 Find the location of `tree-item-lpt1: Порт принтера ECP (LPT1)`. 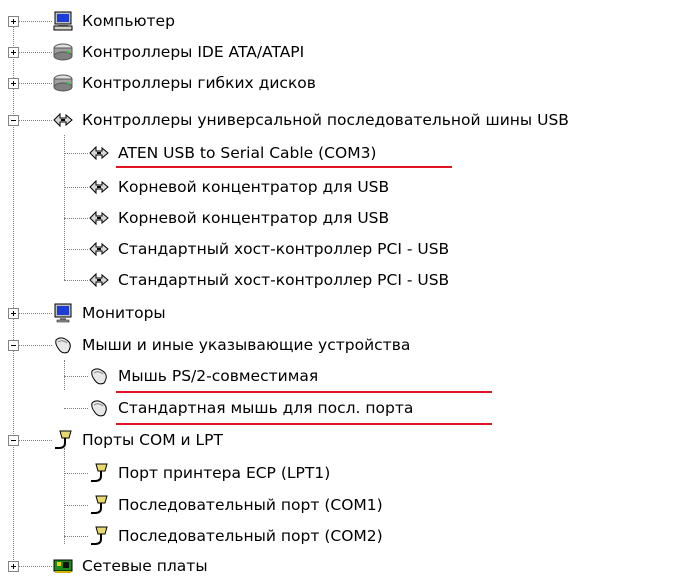

tree-item-lpt1: Порт принтера ECP (LPT1) is located at coordinates (343, 473).